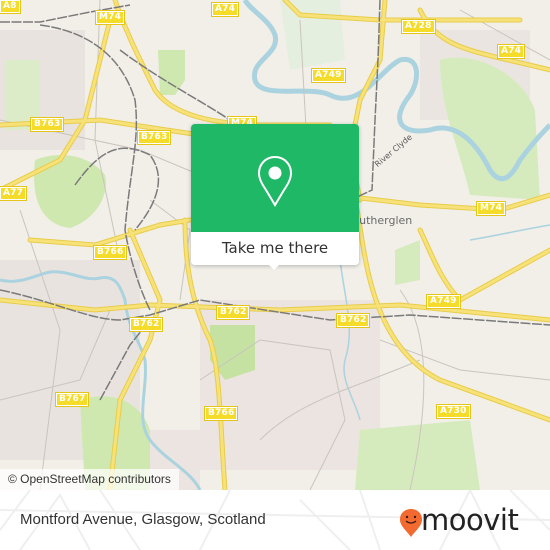  What do you see at coordinates (10, 7) in the screenshot?
I see `road-label-a8: A8` at bounding box center [10, 7].